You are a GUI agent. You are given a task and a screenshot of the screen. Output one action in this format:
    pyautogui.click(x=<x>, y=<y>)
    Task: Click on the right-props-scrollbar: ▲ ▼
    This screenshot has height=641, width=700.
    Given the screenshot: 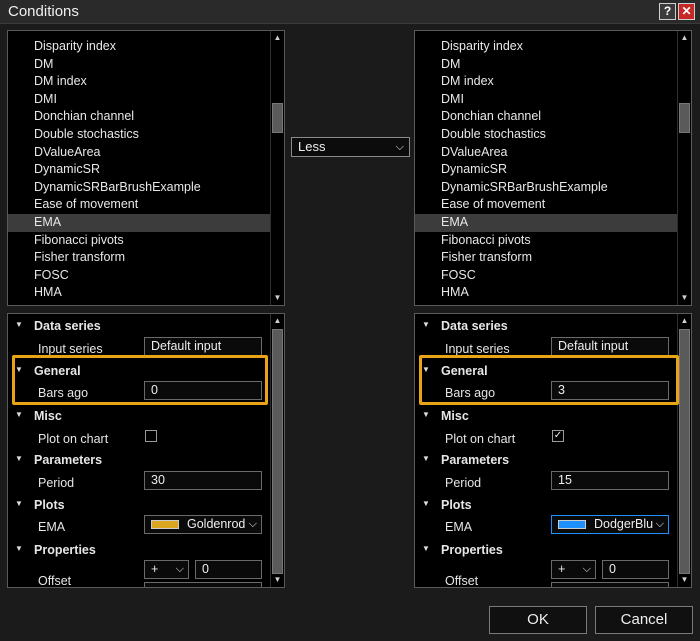 What is the action you would take?
    pyautogui.click(x=684, y=450)
    